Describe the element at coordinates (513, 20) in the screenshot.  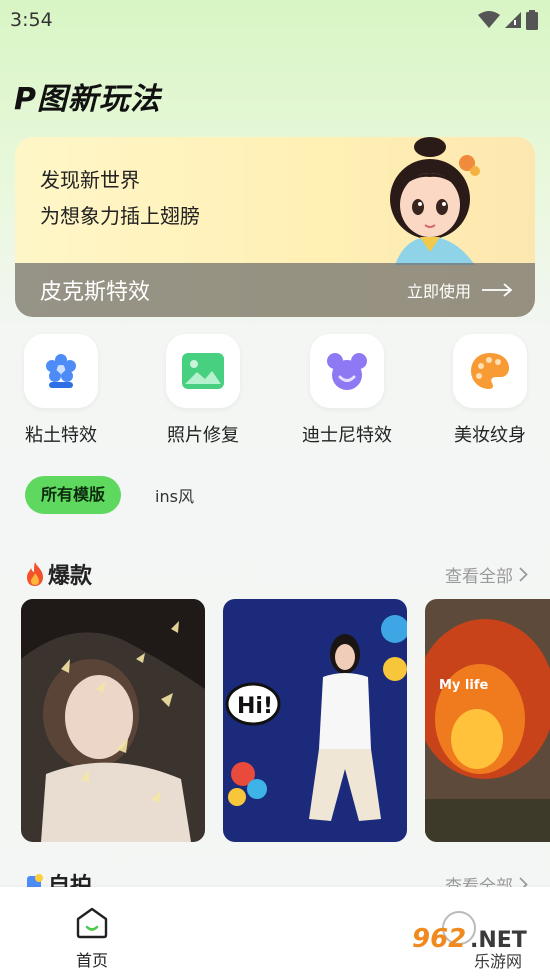
I see `signal-icon` at that location.